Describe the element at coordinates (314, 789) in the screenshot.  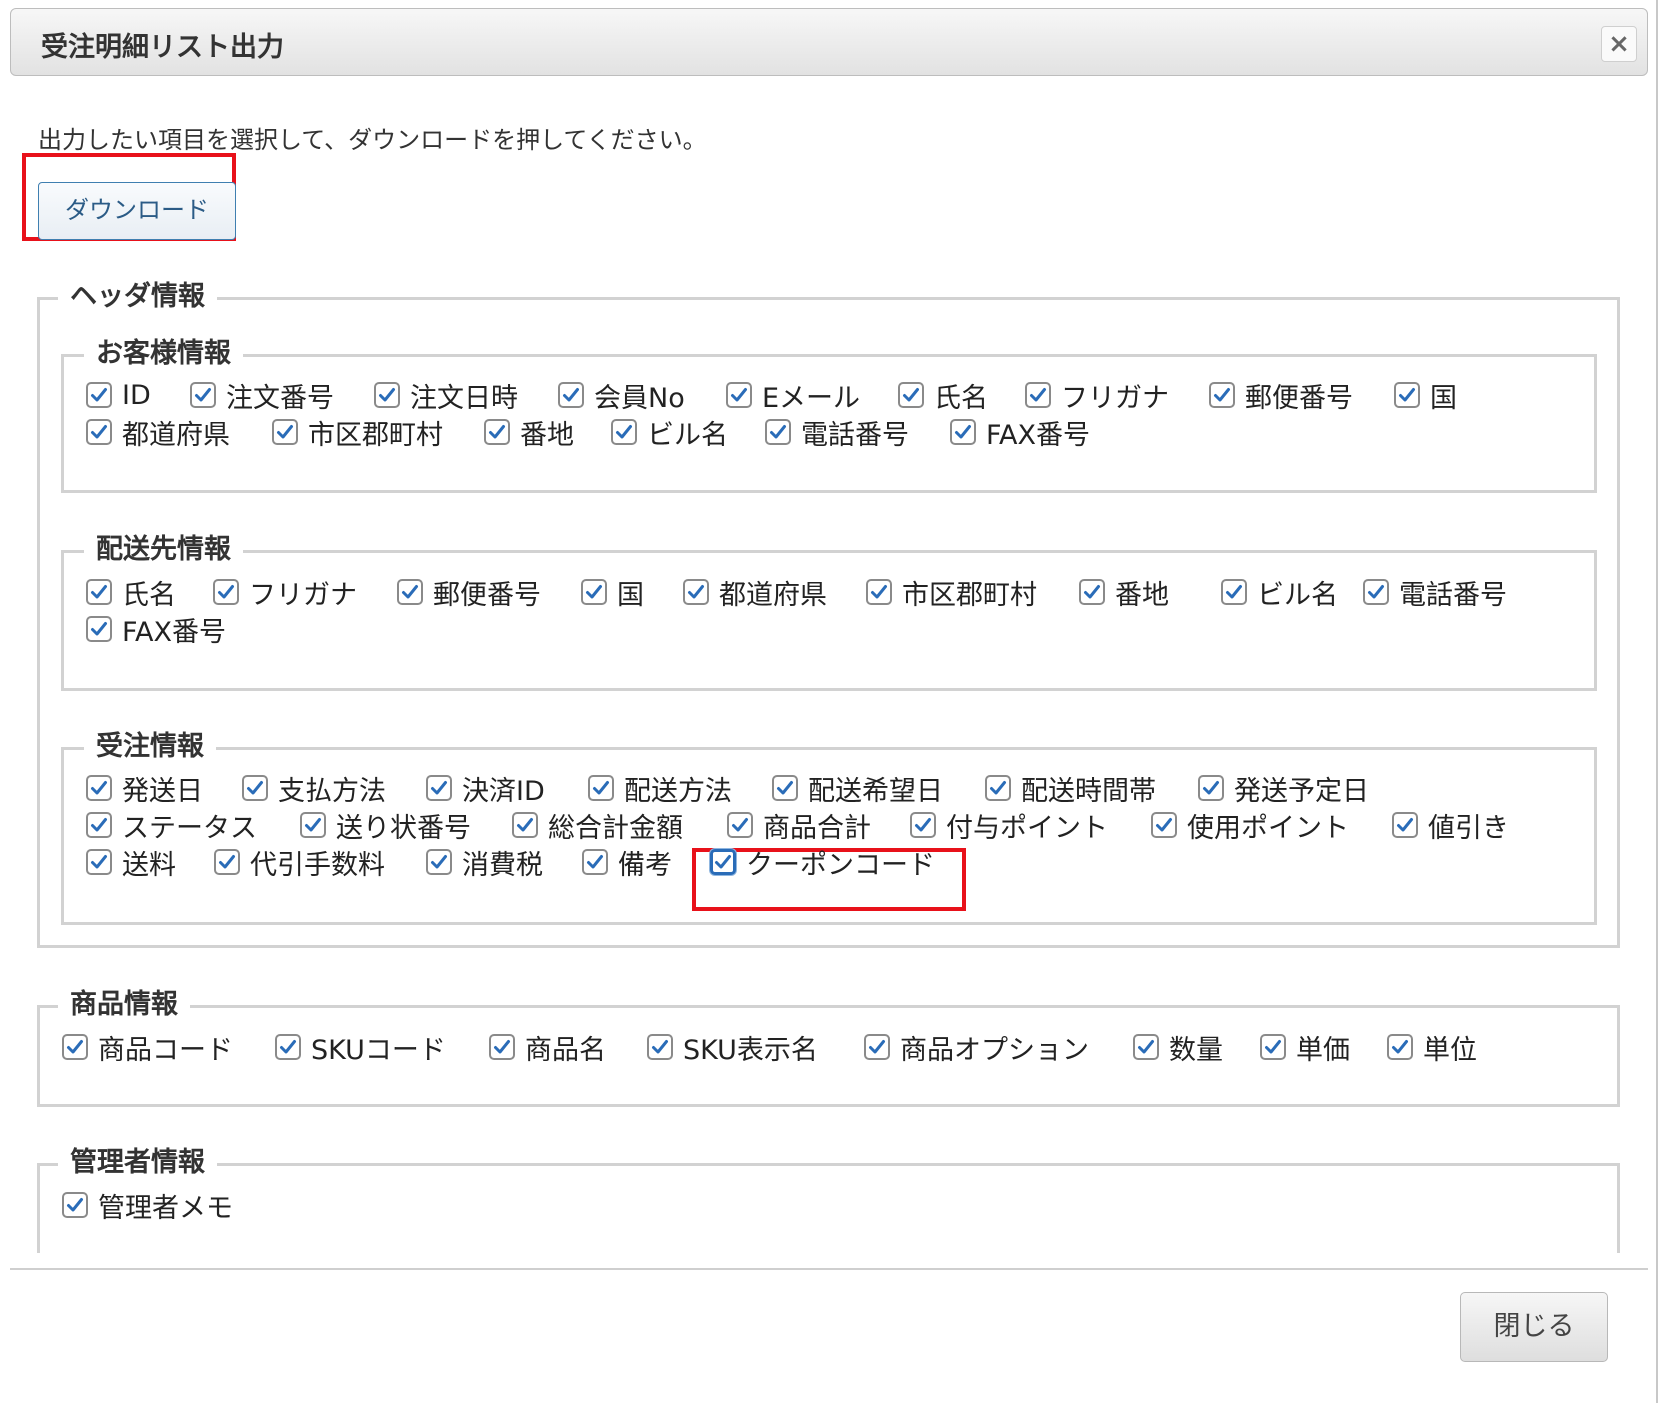
I see `checkbox-item: 支払方法` at that location.